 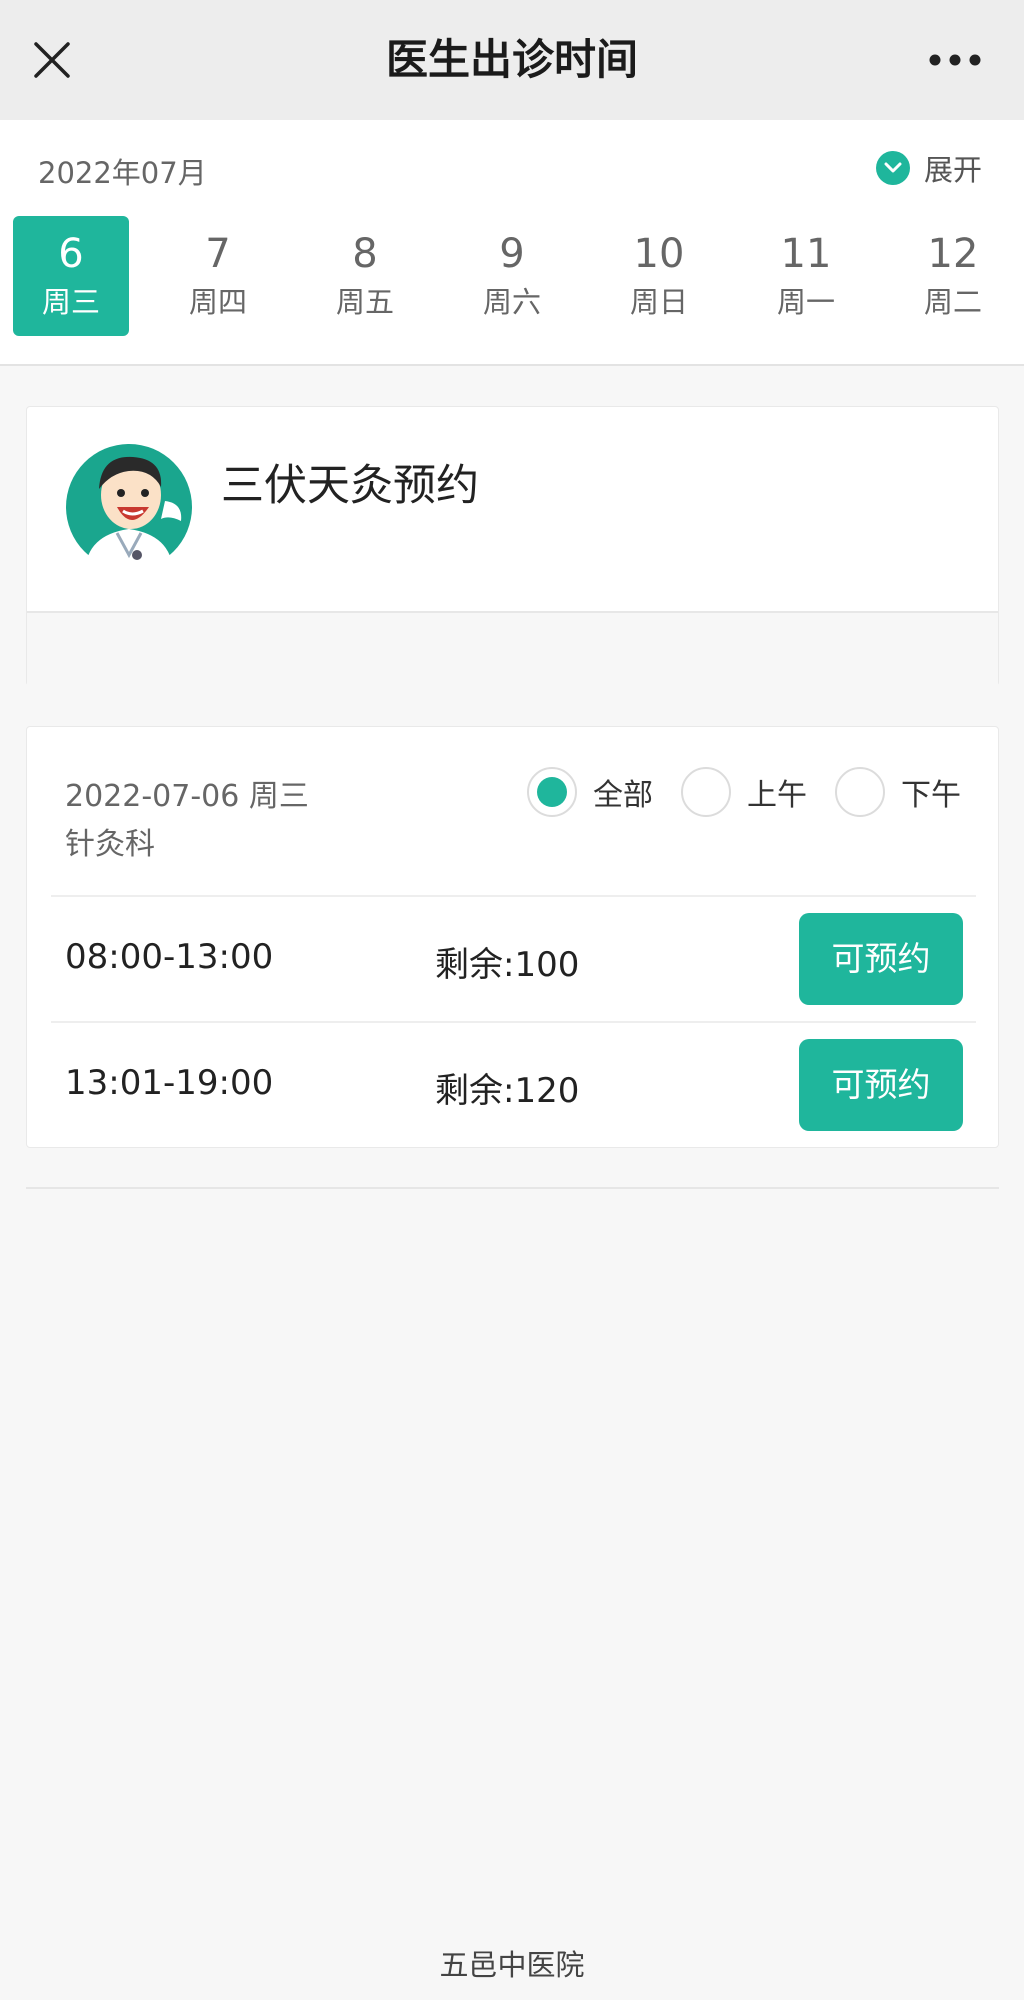 I want to click on expand-button: 展开, so click(x=929, y=168).